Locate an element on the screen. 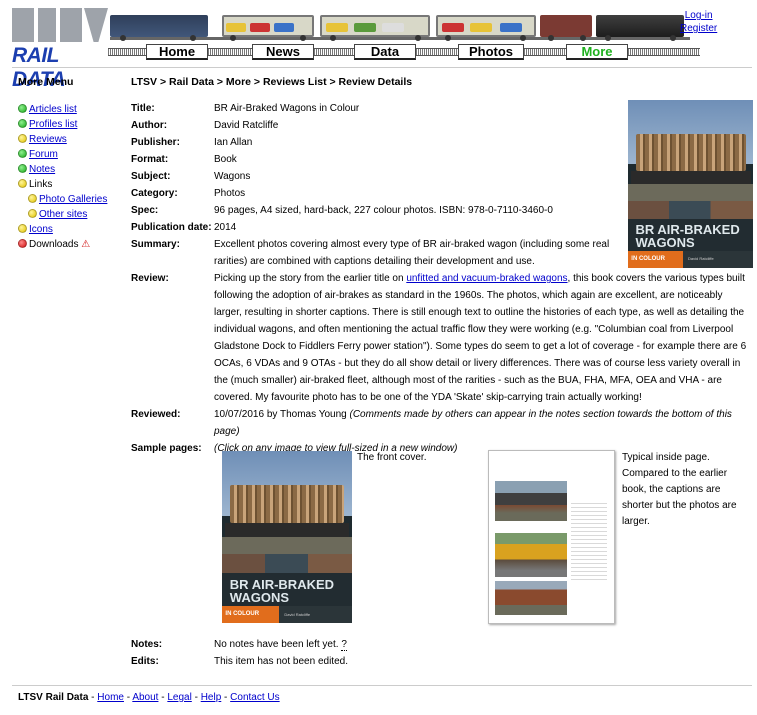 This screenshot has height=715, width=757. nav-tab-data: Data is located at coordinates (385, 52).